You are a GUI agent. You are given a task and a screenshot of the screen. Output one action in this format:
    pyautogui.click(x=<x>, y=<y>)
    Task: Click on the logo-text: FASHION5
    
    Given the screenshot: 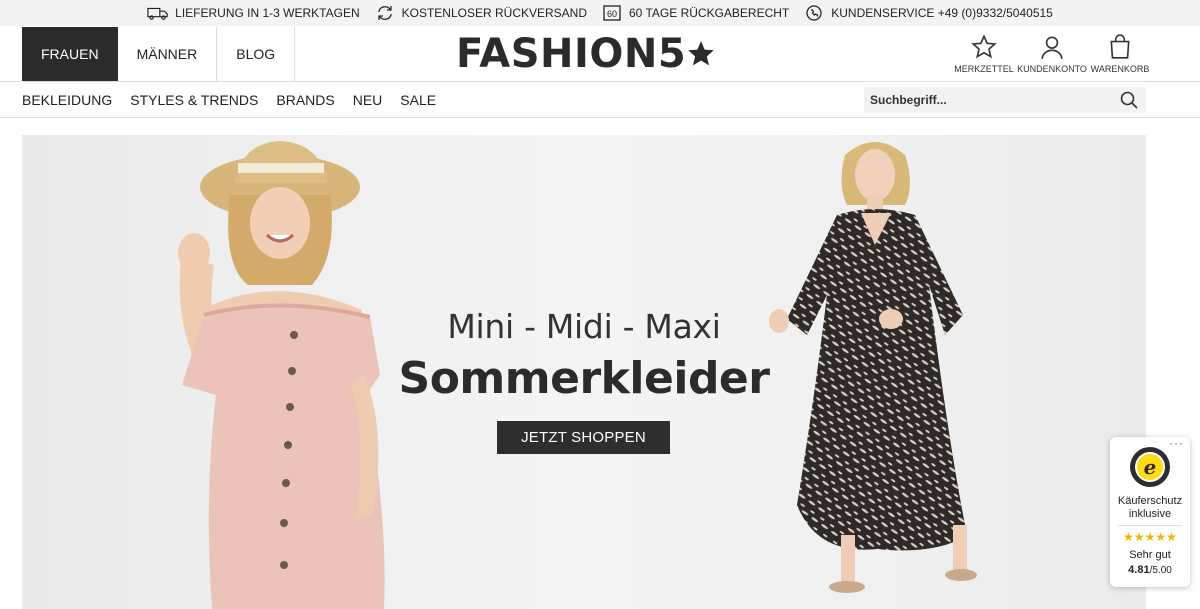 What is the action you would take?
    pyautogui.click(x=571, y=54)
    